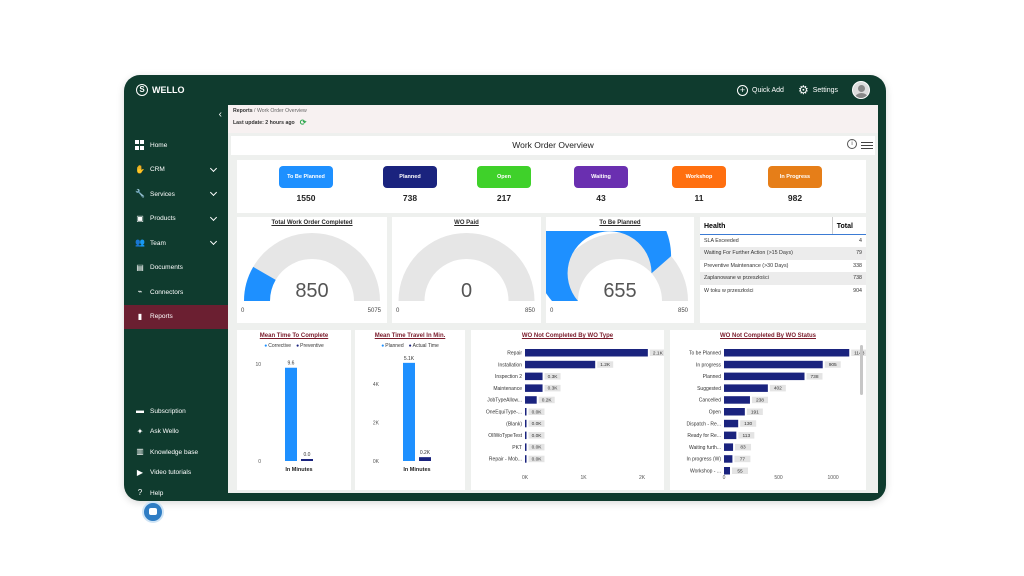 Image resolution: width=1024 pixels, height=576 pixels. Describe the element at coordinates (160, 90) in the screenshot. I see `app-logo: S WELLO` at that location.